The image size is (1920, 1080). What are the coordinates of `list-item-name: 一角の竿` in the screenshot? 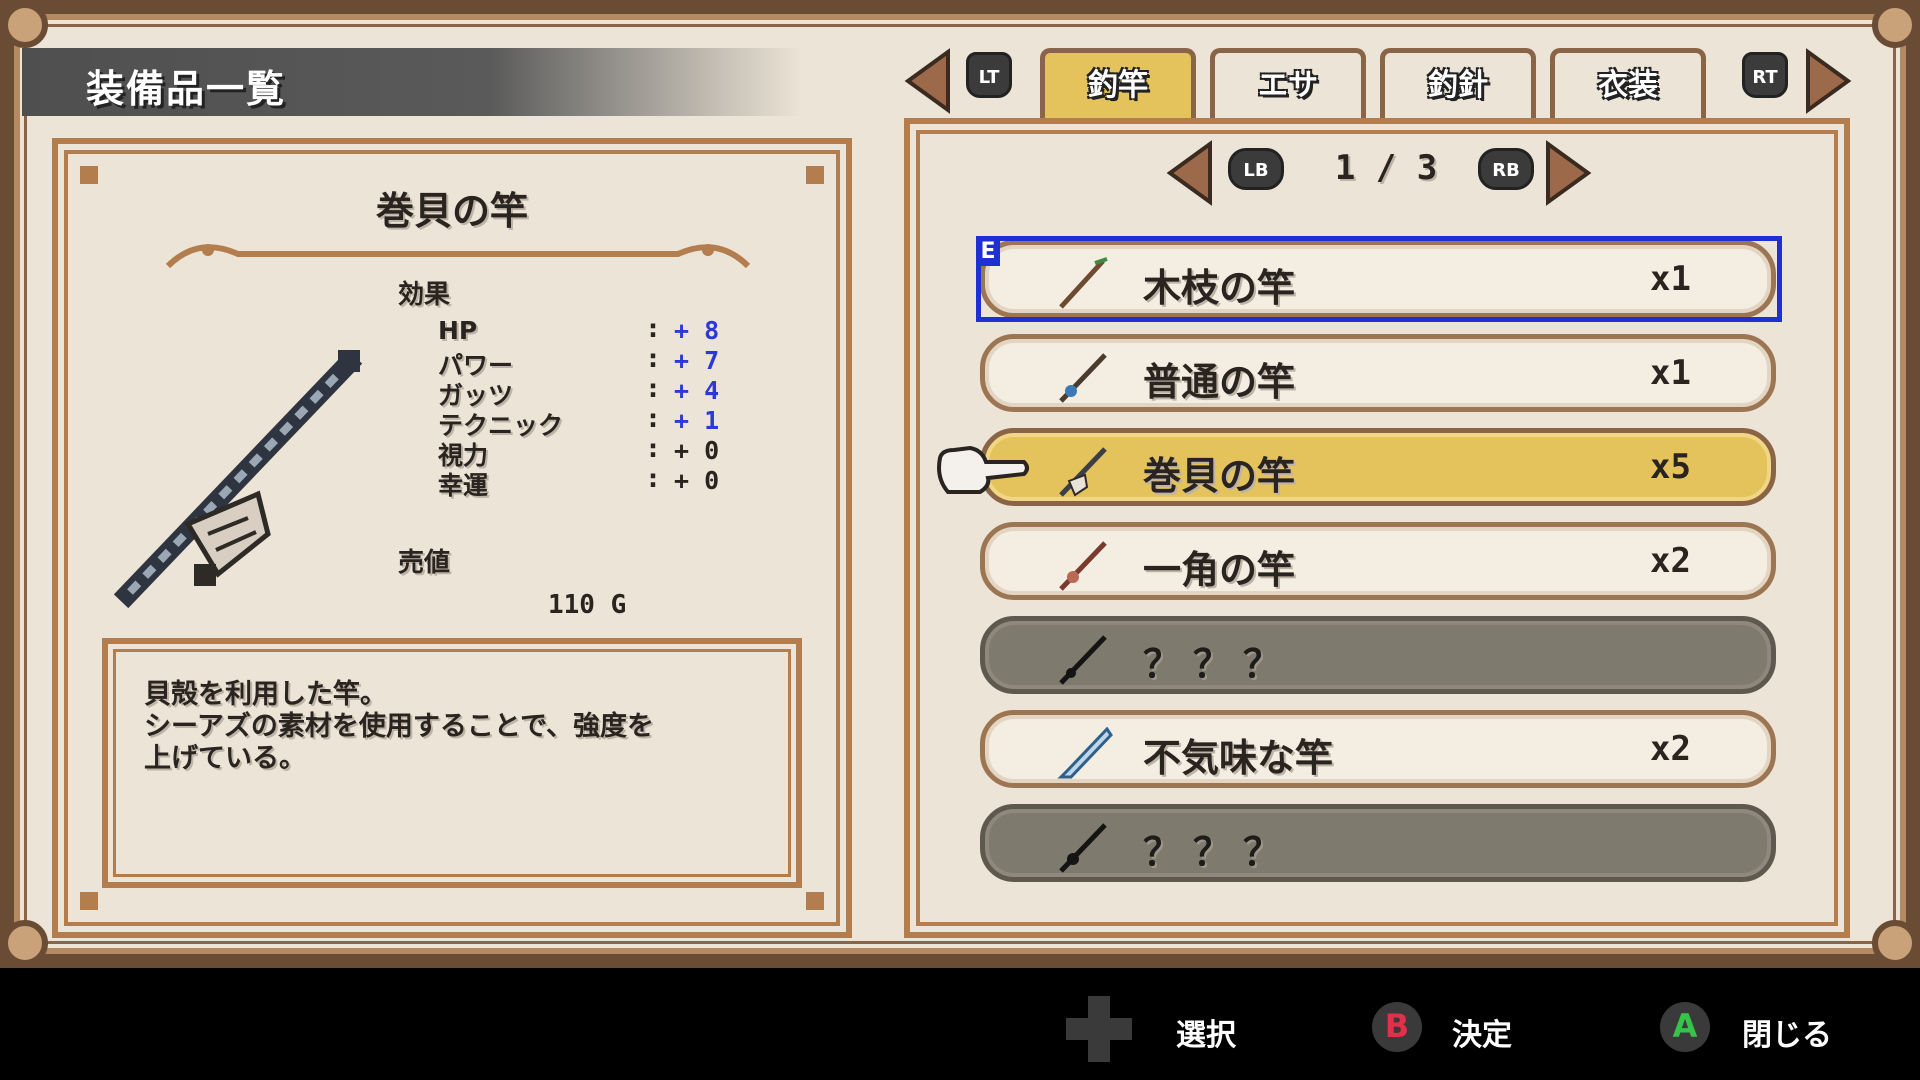 It's located at (1219, 570).